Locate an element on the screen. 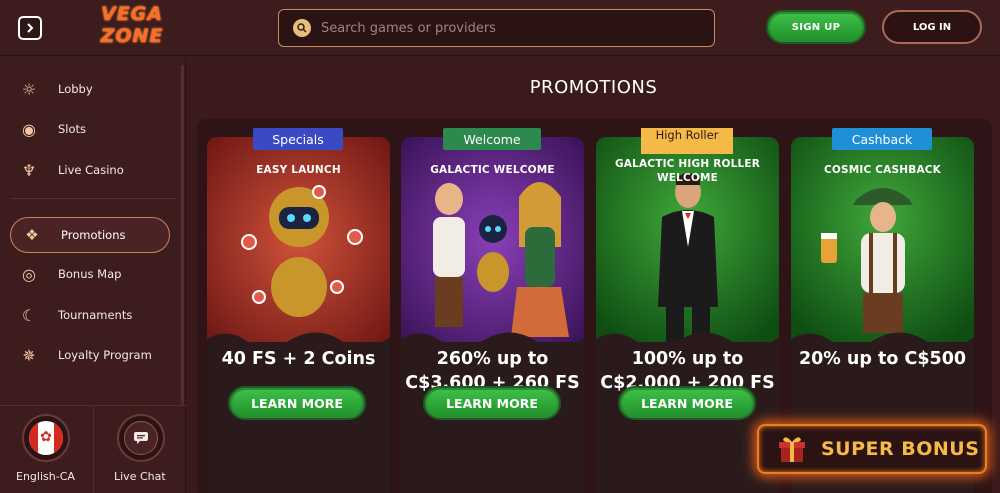 The image size is (1000, 493). badge-high-roller: High Roller is located at coordinates (687, 141).